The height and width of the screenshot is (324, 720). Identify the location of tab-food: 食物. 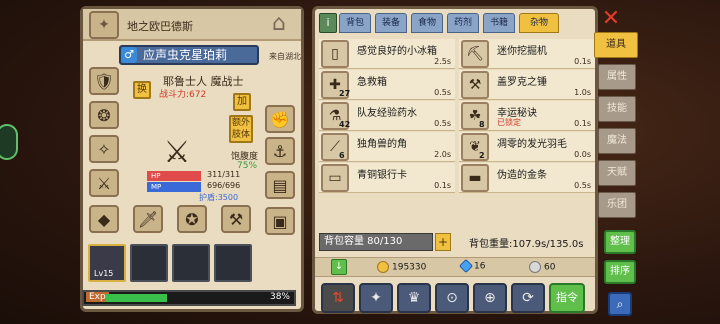
(427, 23).